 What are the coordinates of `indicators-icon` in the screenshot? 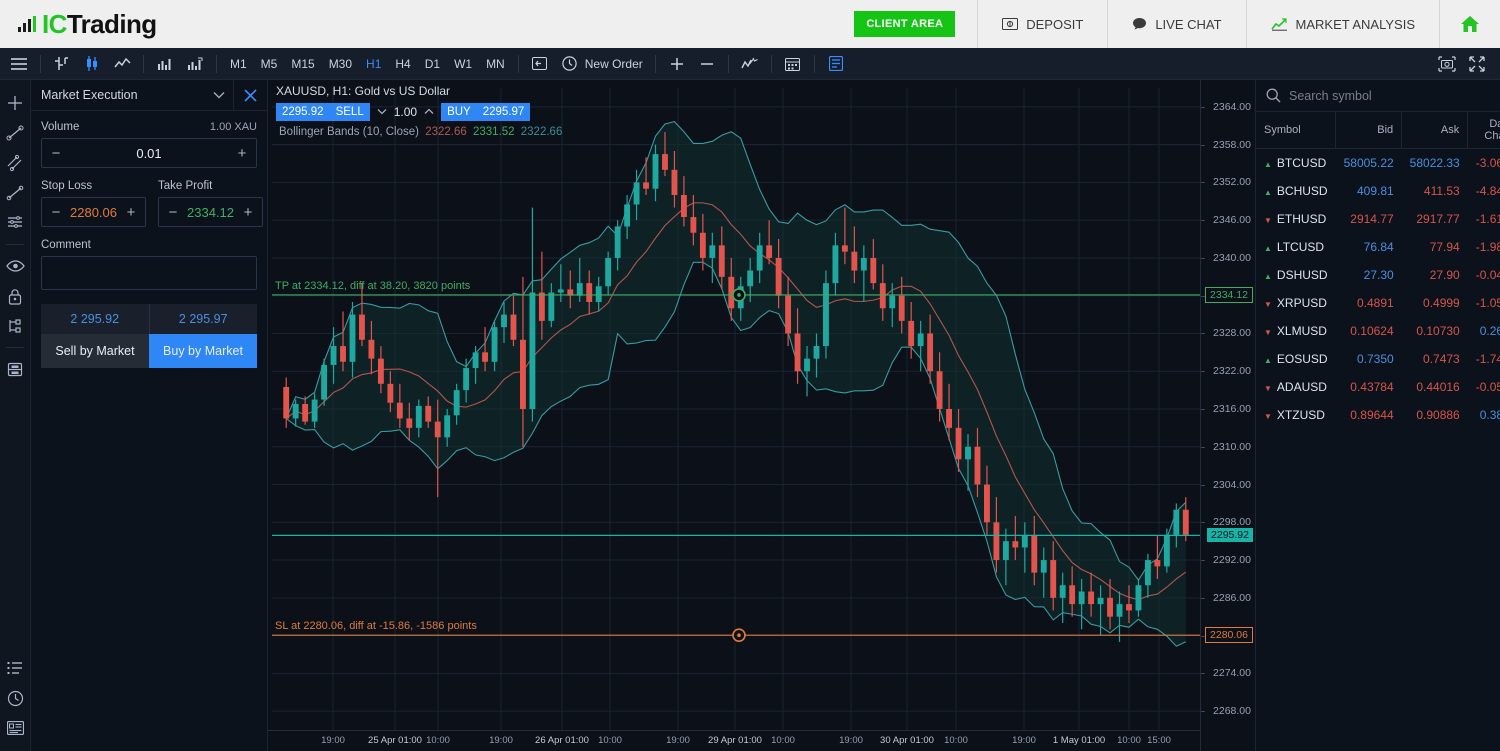 It's located at (750, 64).